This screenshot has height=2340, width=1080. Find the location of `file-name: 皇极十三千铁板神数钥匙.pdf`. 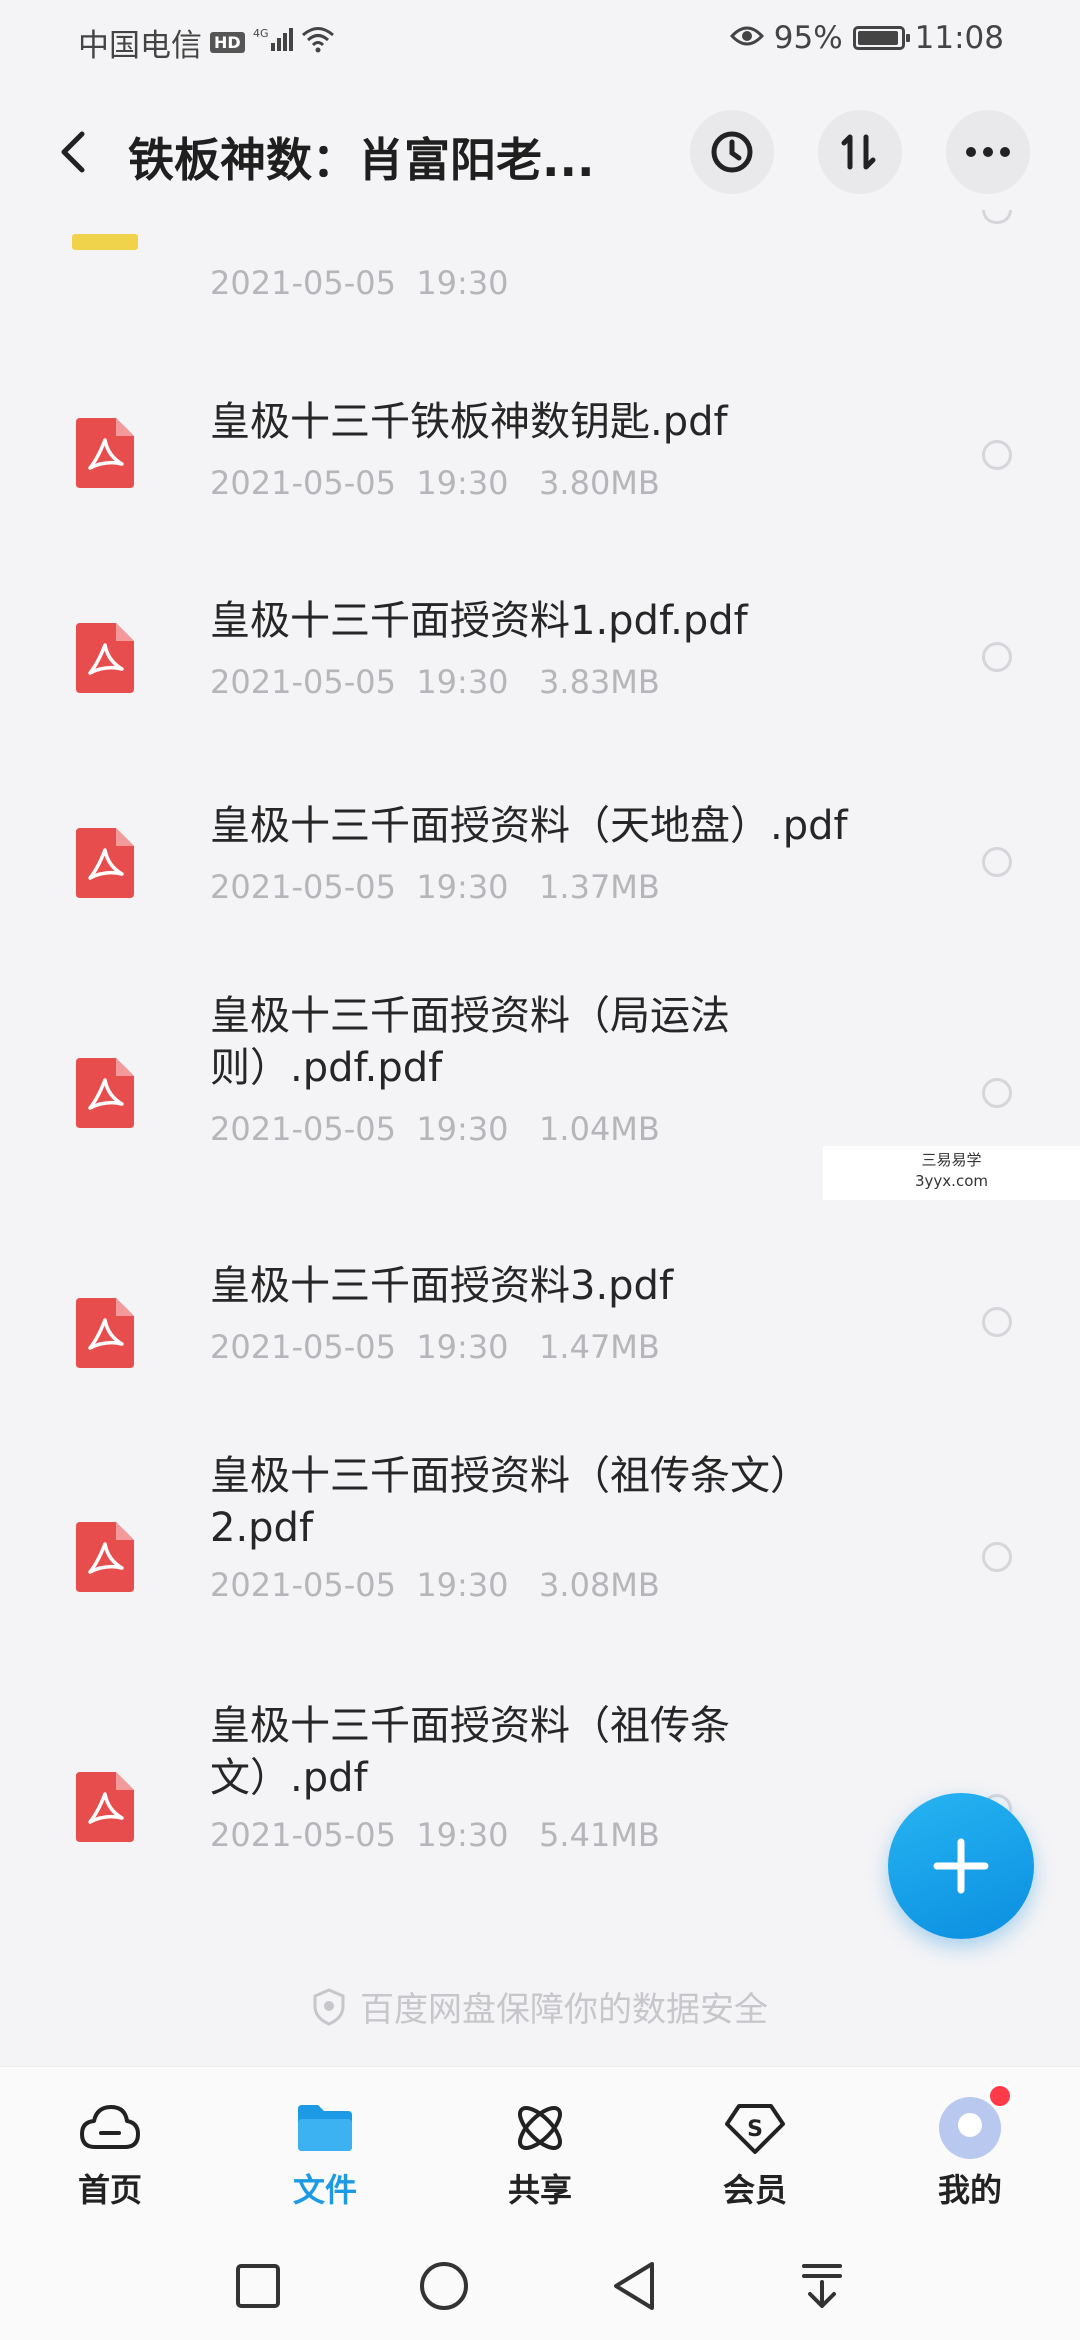

file-name: 皇极十三千铁板神数钥匙.pdf is located at coordinates (469, 422).